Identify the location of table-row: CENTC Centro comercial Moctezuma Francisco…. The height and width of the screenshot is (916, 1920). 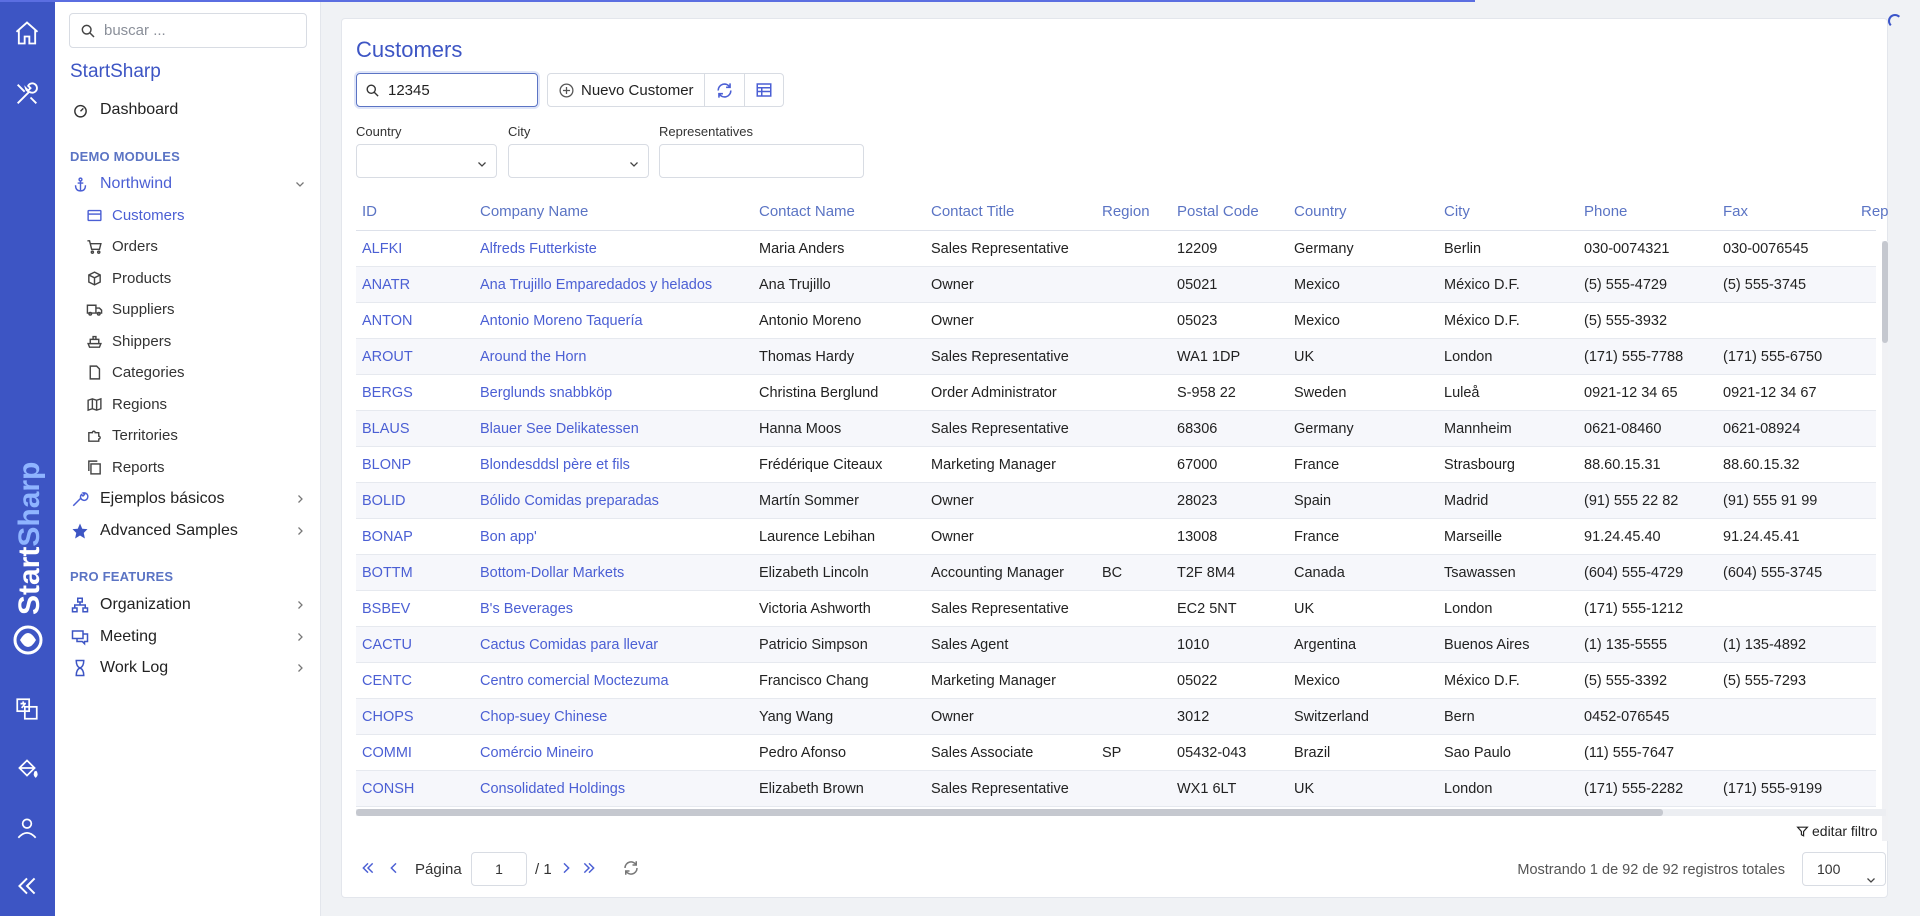
(1116, 681).